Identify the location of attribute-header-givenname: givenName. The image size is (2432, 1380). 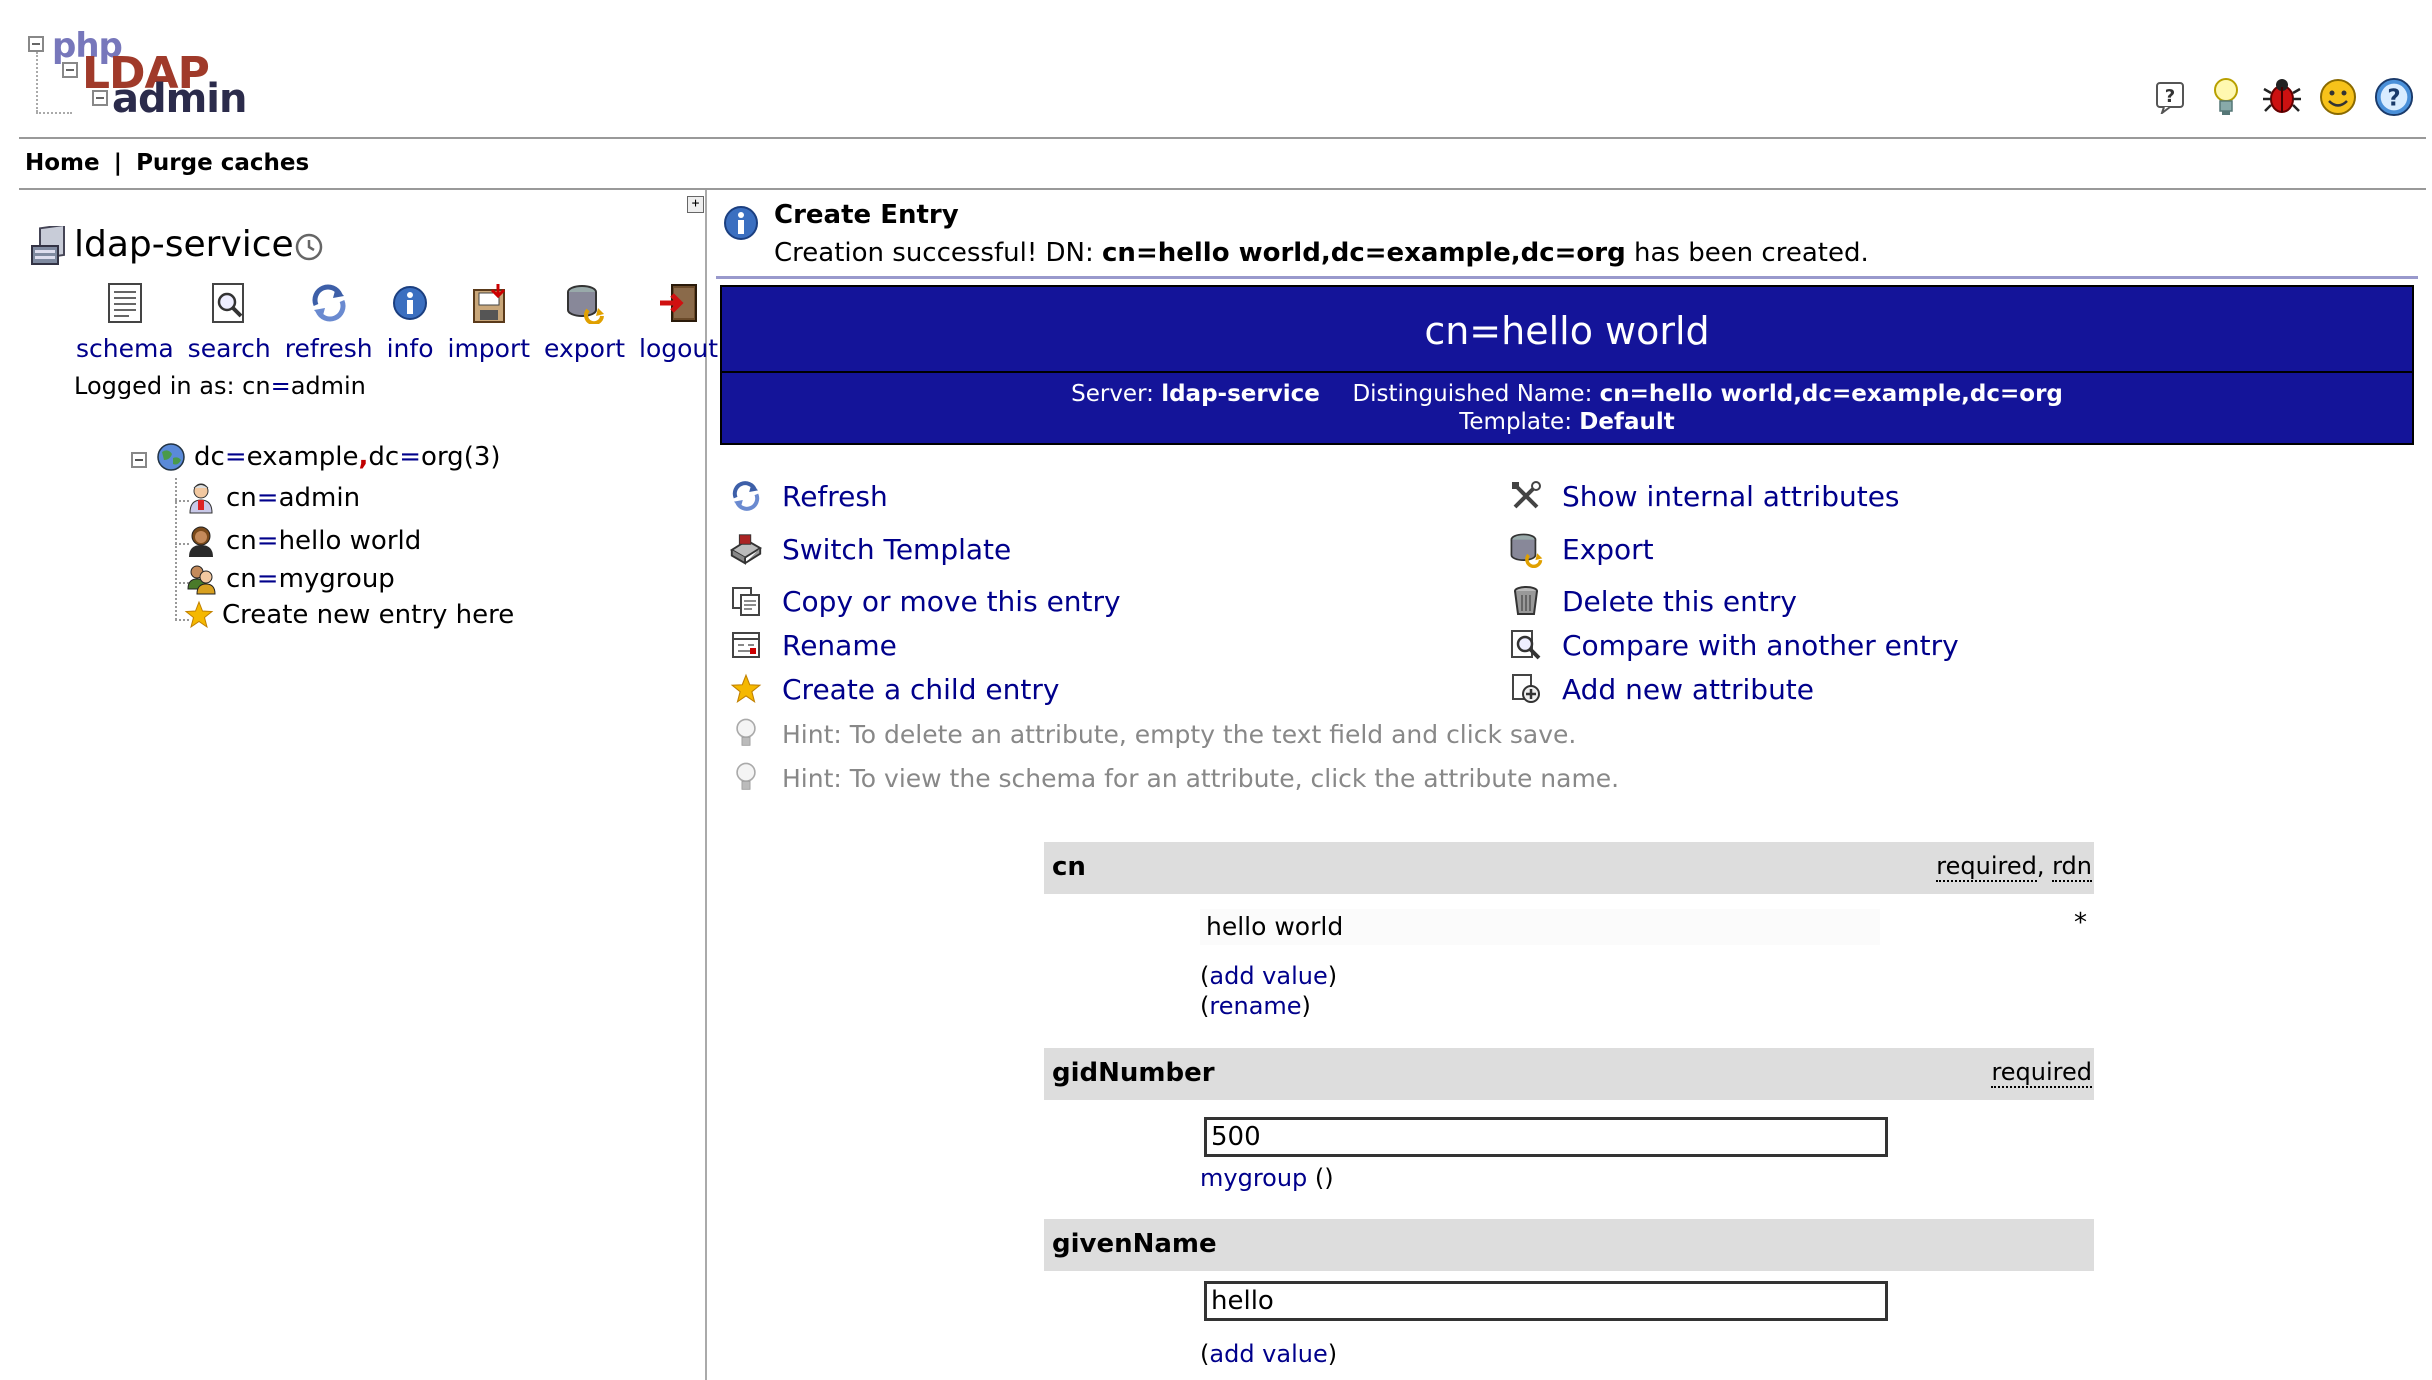
(1569, 1245).